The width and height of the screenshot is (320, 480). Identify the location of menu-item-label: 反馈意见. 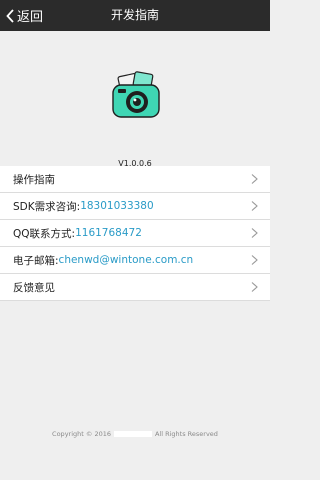
(34, 287).